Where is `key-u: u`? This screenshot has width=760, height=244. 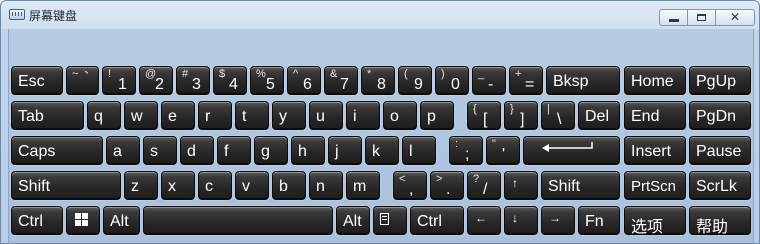 key-u: u is located at coordinates (326, 115).